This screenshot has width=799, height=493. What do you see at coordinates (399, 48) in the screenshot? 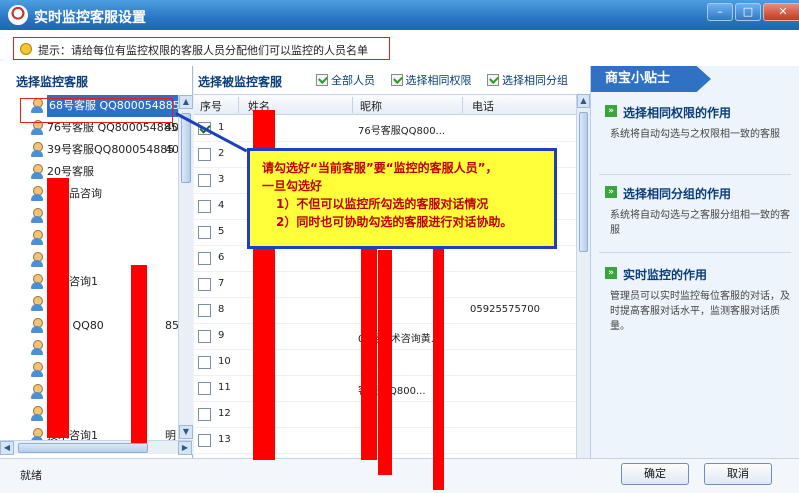
I see `hint-bar: 提示：请给每位有监控权限的客服人员分配他们可以监控的人员名单` at bounding box center [399, 48].